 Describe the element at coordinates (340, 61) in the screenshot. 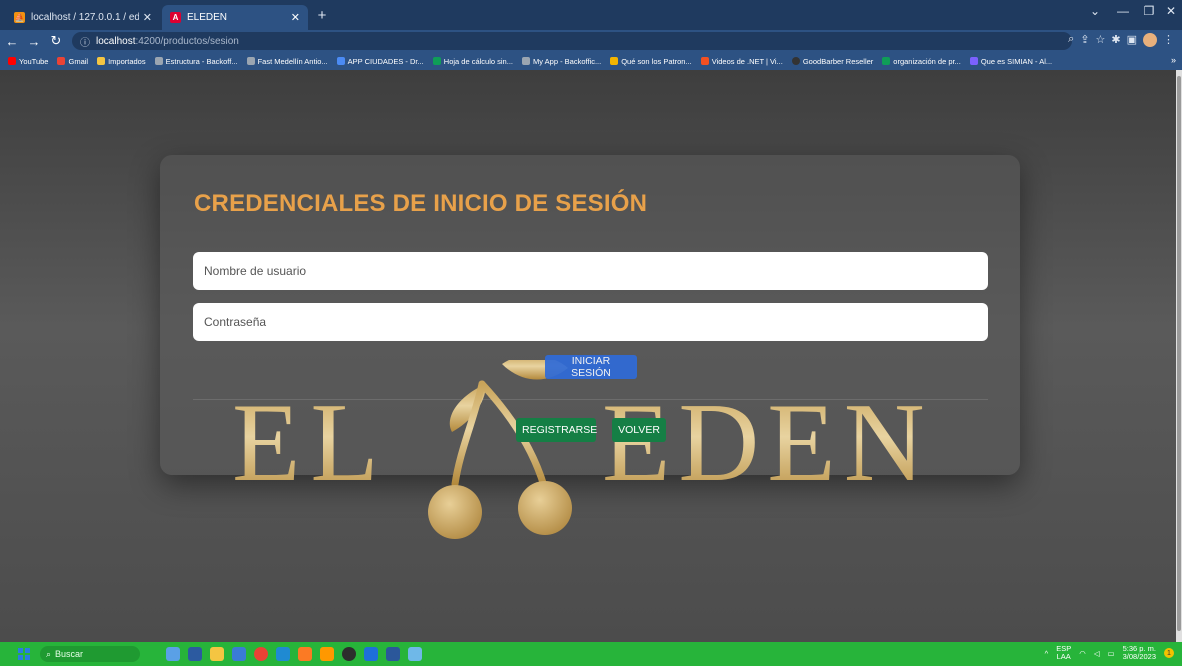

I see `dropbox-icon` at that location.